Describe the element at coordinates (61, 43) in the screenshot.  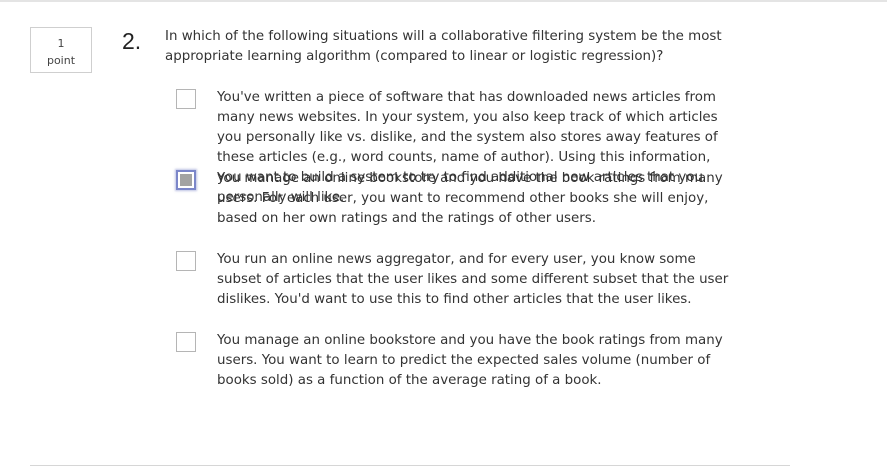
I see `points-value: 1` at that location.